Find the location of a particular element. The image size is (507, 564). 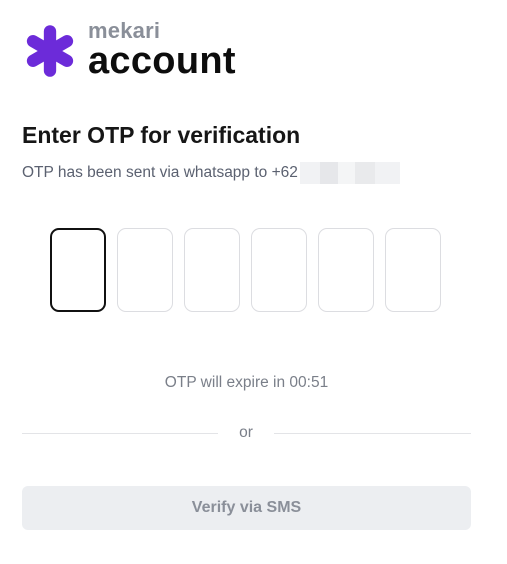

otp-sent-message: OTP has been sent via whatsapp to +62 is located at coordinates (211, 173).